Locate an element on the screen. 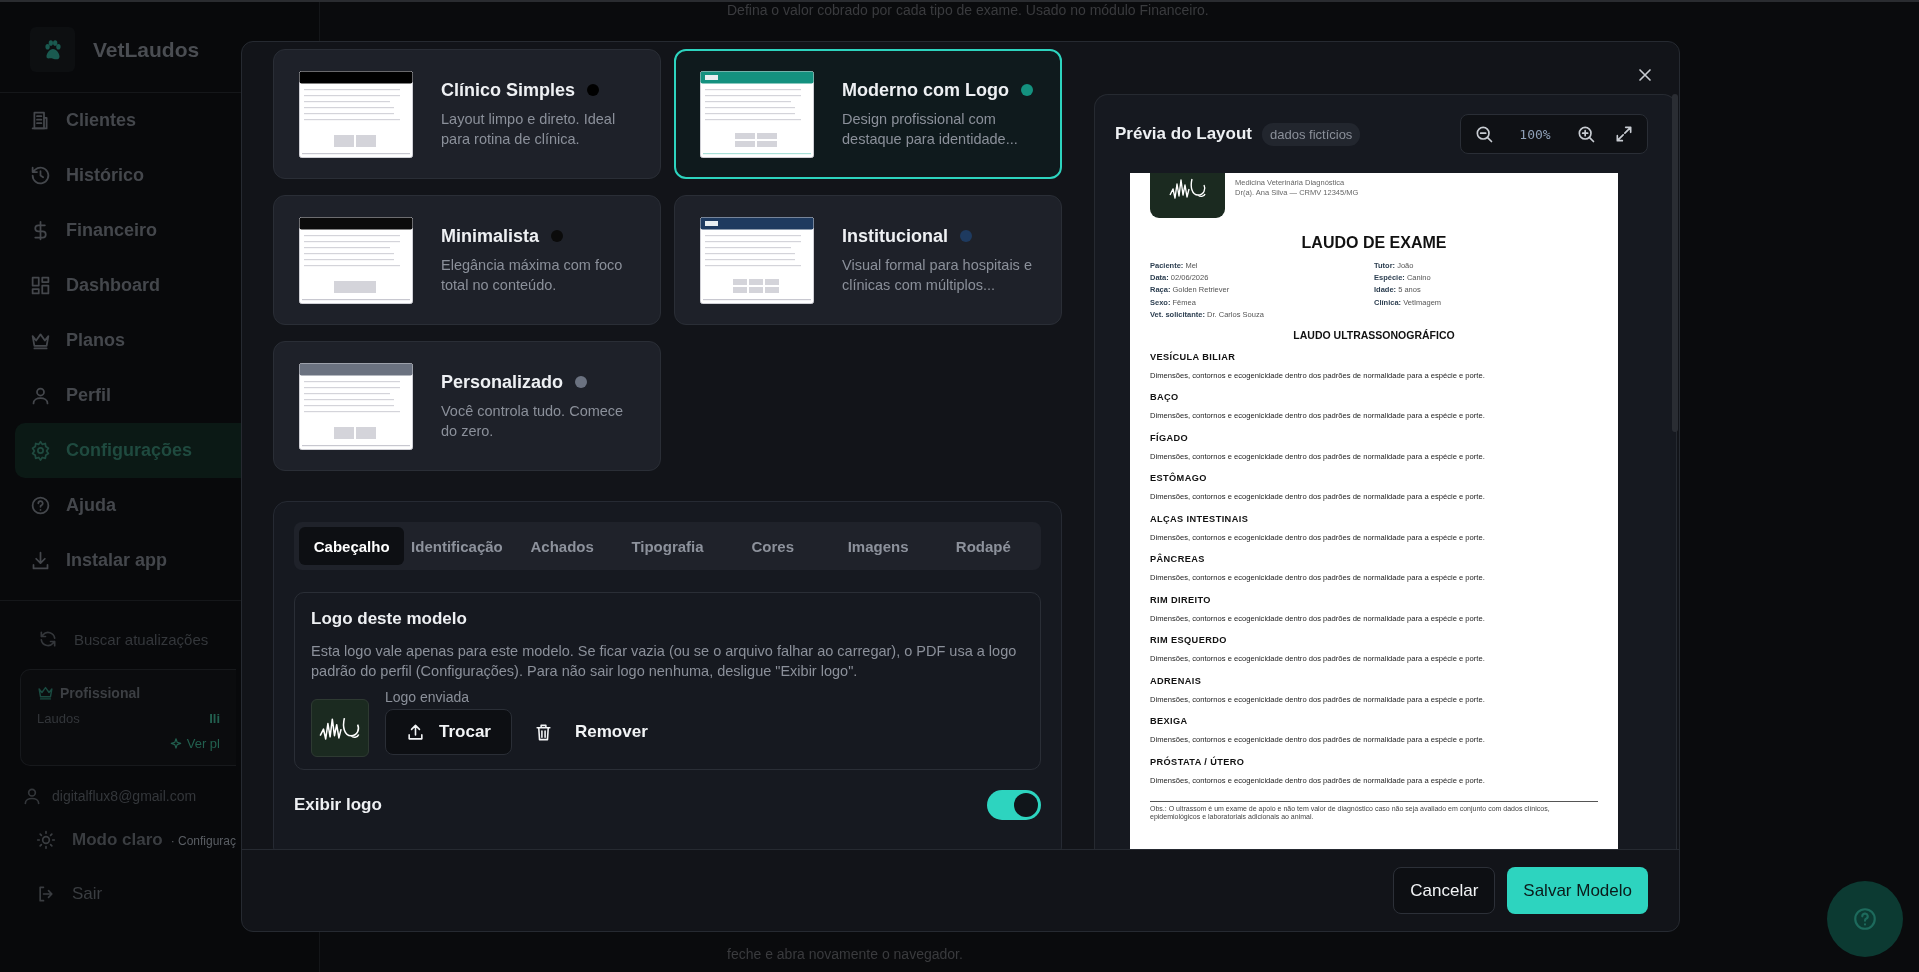  scrollbar is located at coordinates (1675, 263).